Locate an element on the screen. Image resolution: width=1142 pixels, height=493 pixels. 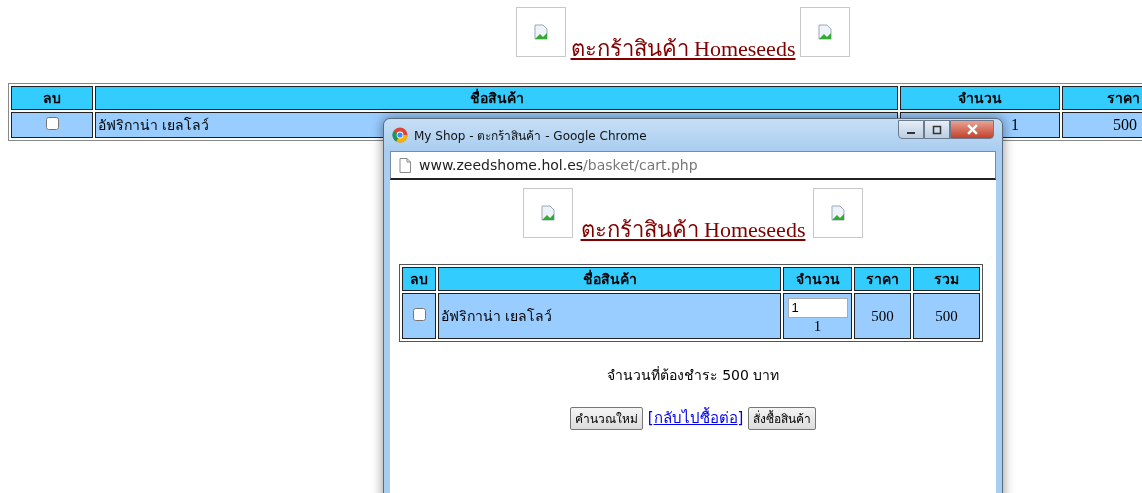
close-button is located at coordinates (972, 129).